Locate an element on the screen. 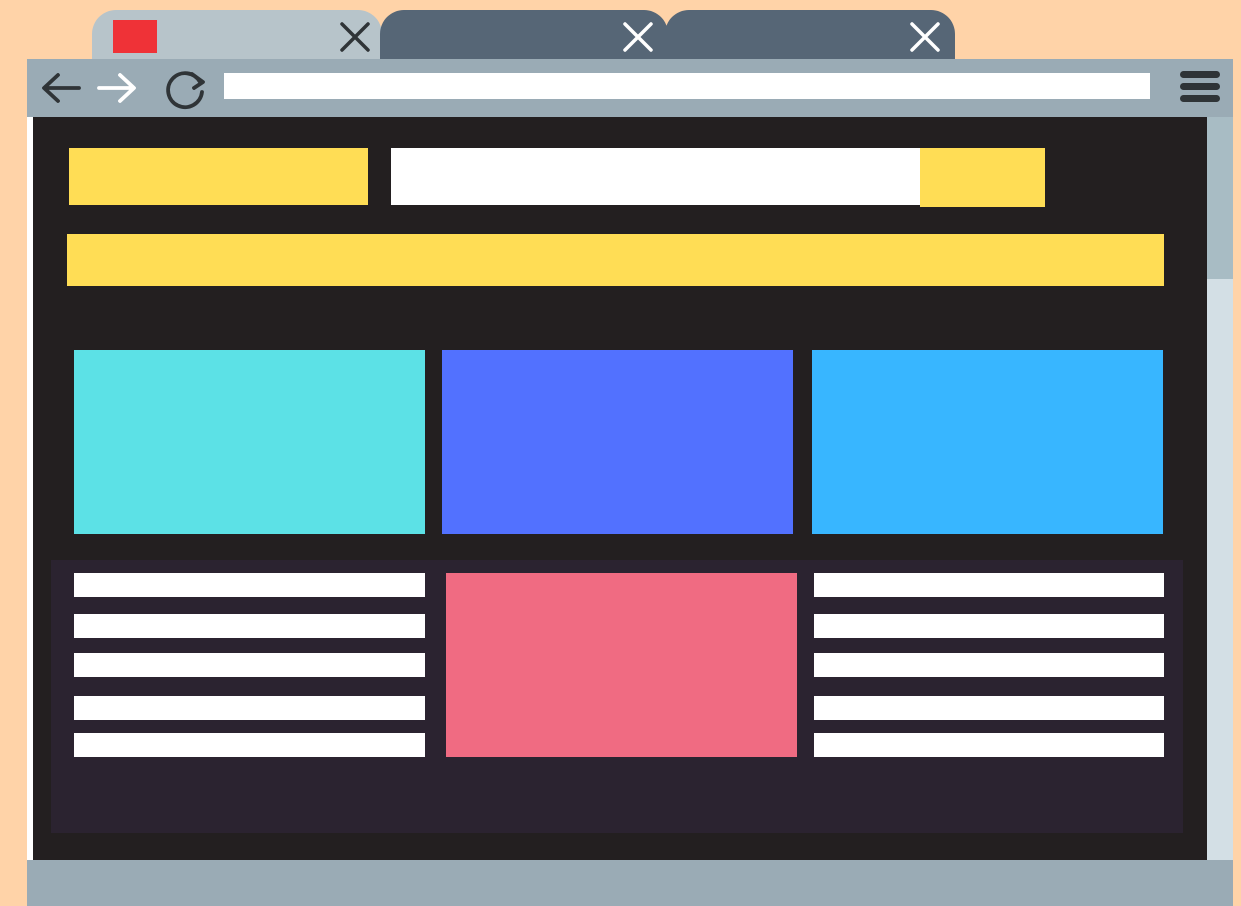  hamburger-menu-icon is located at coordinates (1200, 86).